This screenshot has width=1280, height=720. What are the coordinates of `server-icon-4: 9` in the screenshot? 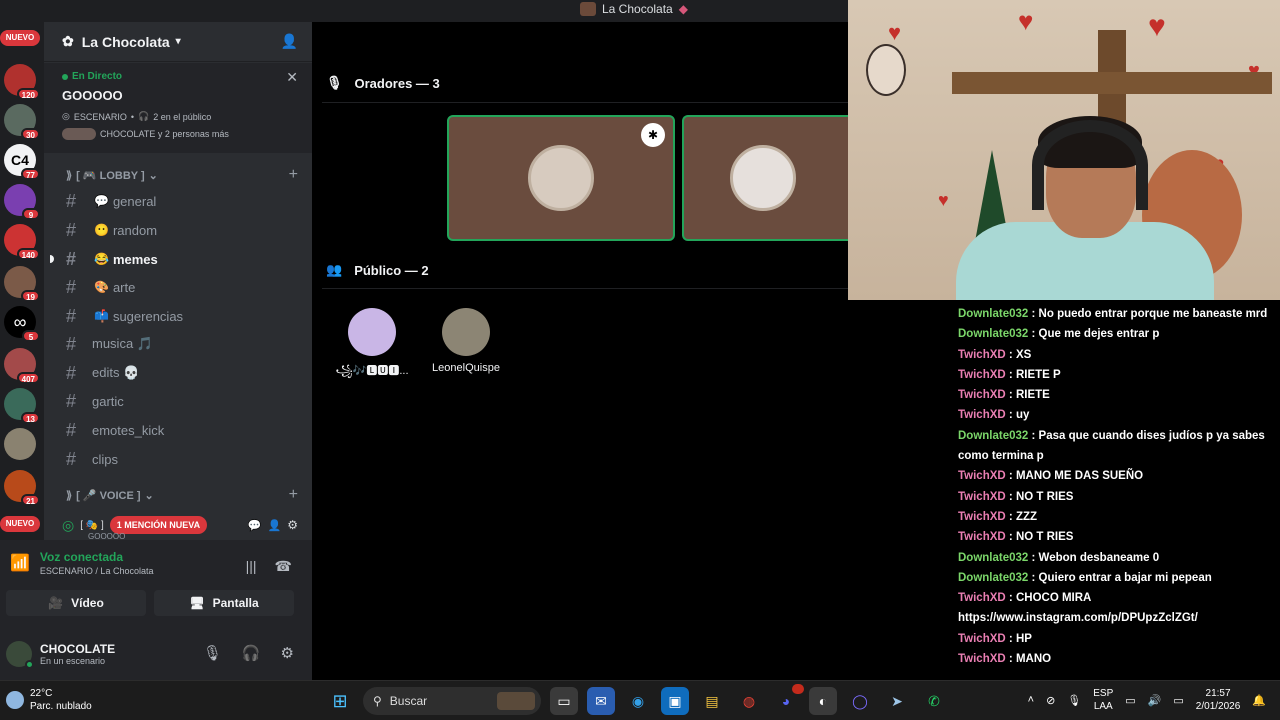 It's located at (22, 202).